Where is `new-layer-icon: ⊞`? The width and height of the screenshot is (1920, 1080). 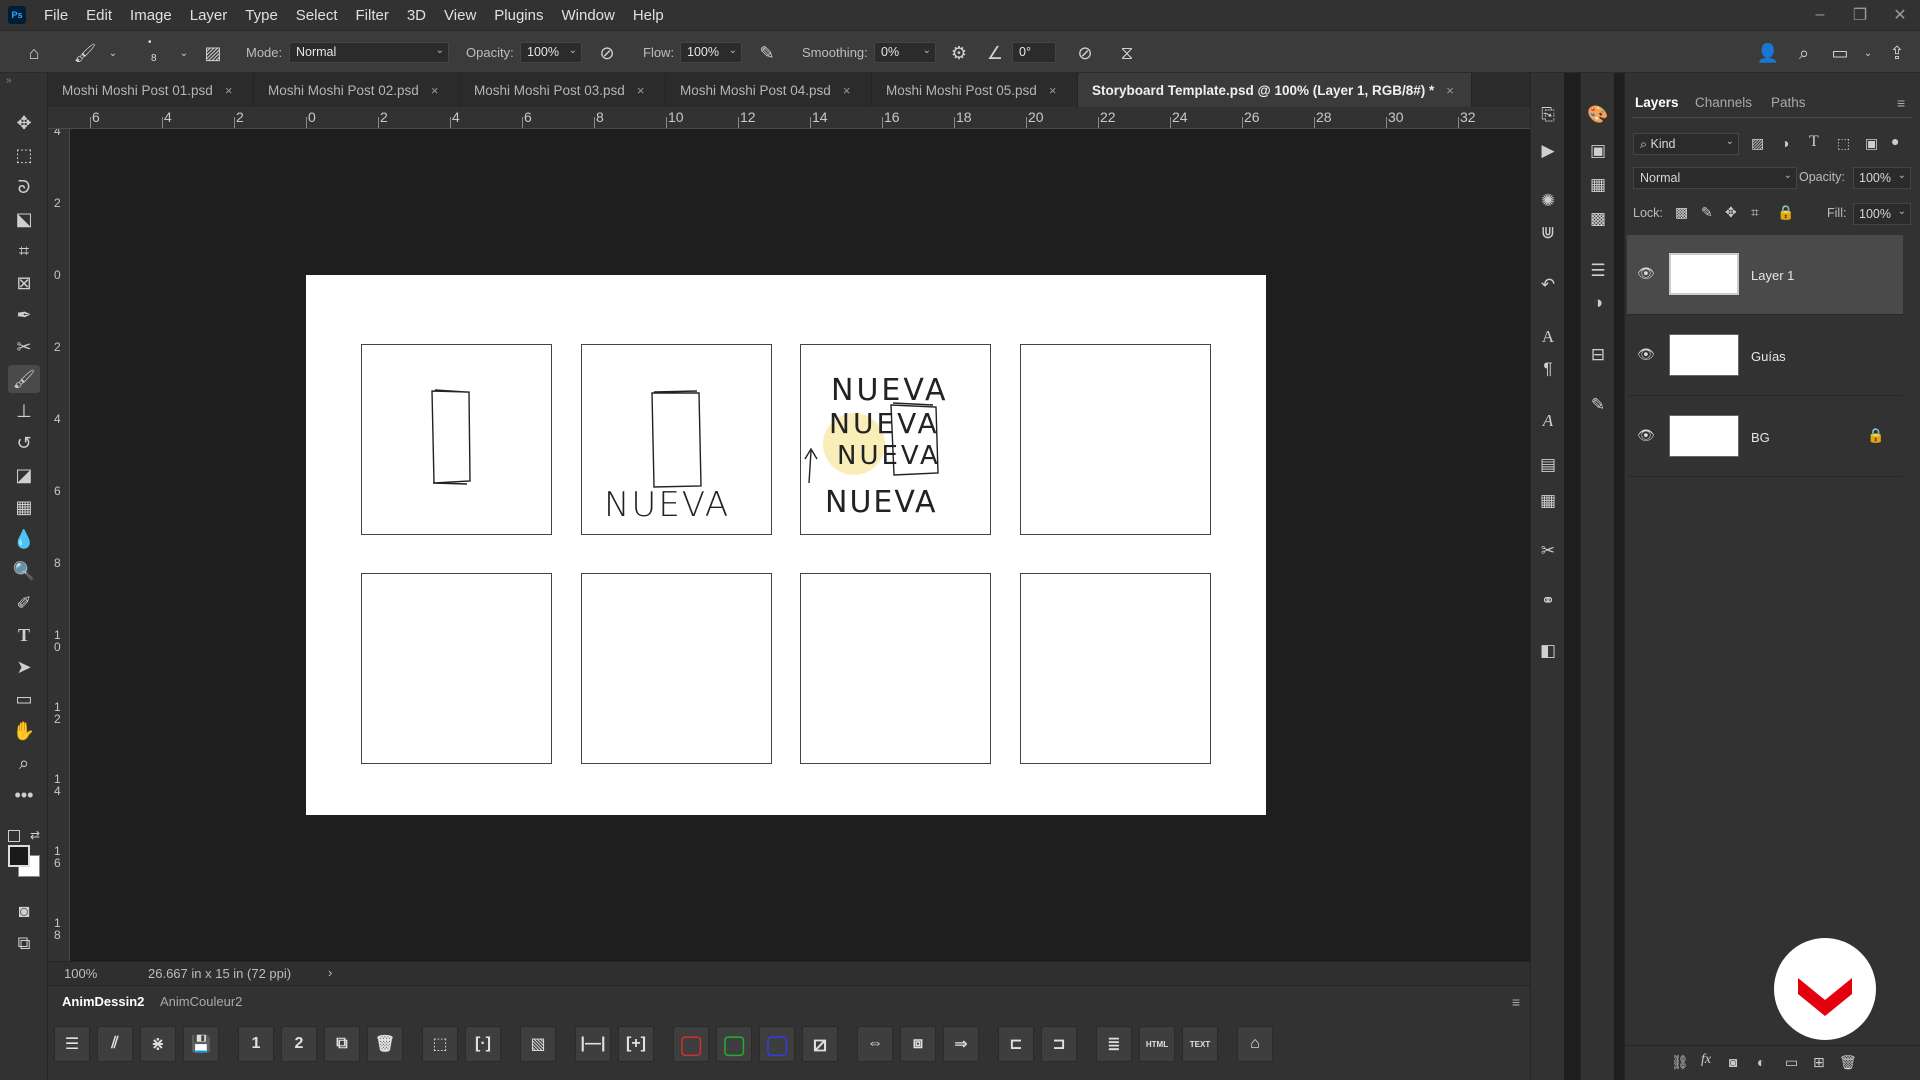 new-layer-icon: ⊞ is located at coordinates (1819, 1062).